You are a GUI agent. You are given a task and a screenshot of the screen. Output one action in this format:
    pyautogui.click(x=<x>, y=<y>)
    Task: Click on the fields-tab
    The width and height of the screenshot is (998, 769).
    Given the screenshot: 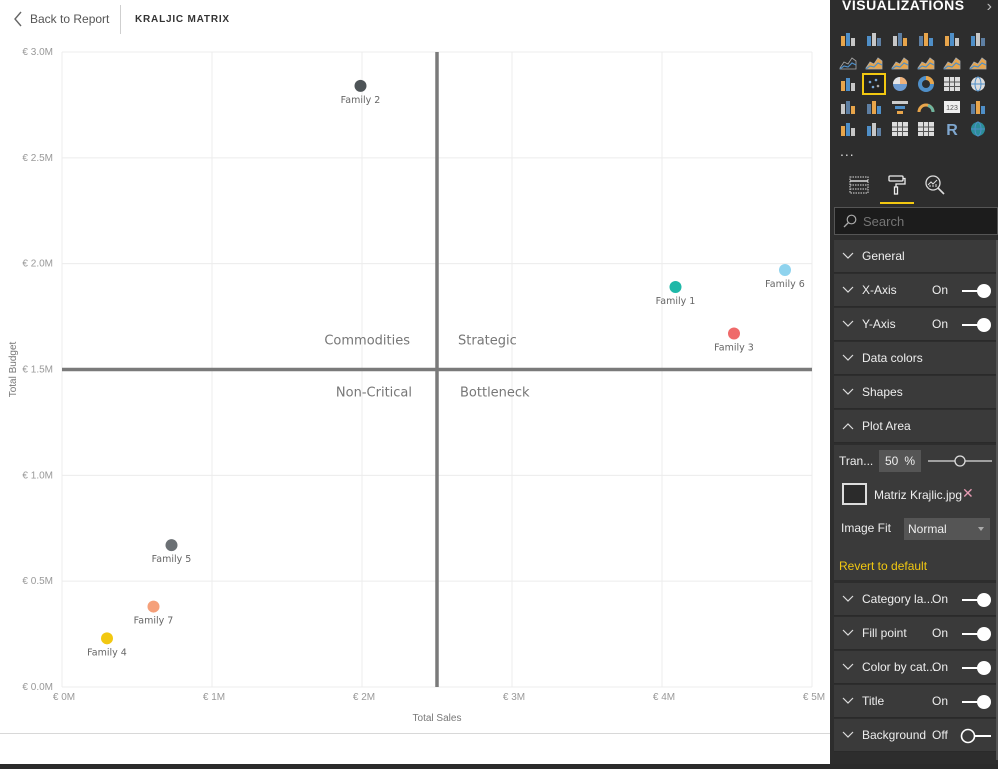 What is the action you would take?
    pyautogui.click(x=861, y=187)
    